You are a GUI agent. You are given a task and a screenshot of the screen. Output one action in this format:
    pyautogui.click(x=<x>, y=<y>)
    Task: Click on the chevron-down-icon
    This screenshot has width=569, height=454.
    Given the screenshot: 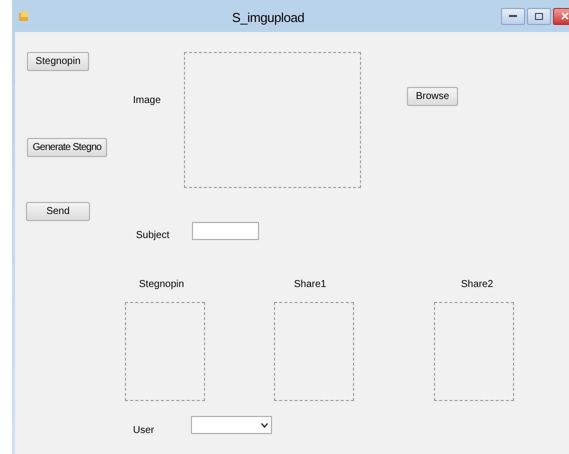 What is the action you would take?
    pyautogui.click(x=264, y=425)
    